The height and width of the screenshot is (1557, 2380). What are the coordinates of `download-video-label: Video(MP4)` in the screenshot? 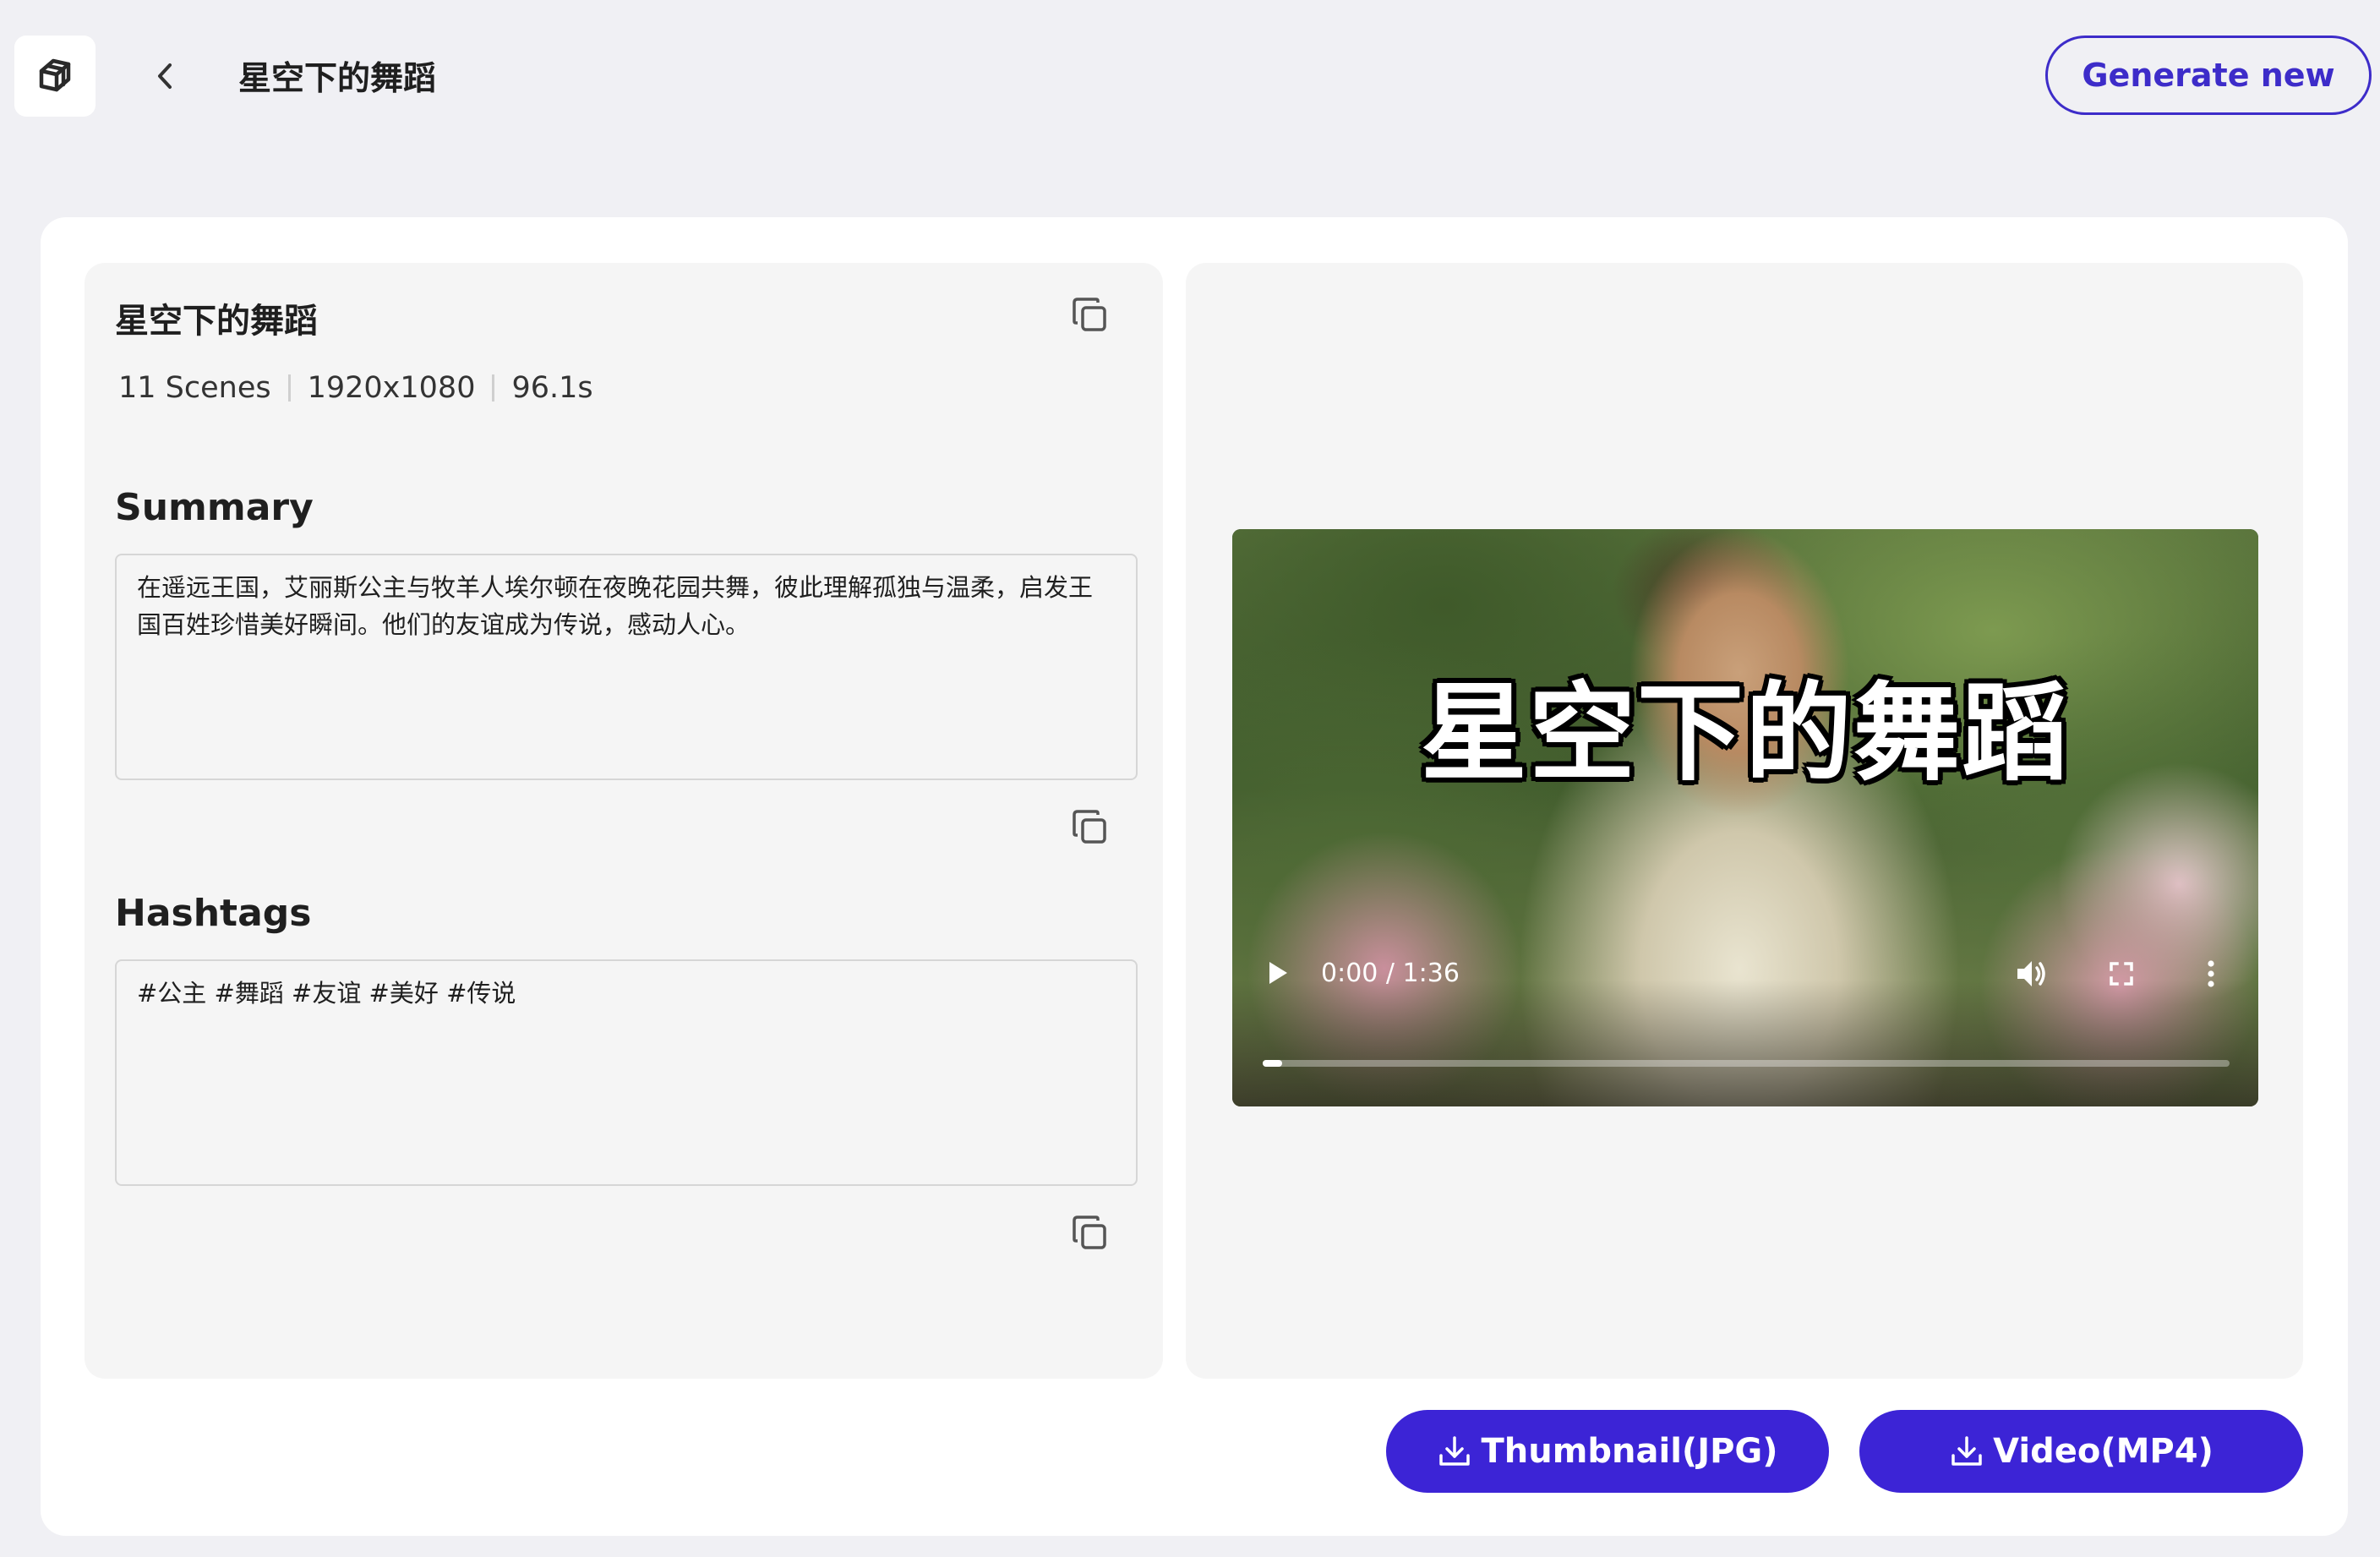 It's located at (2103, 1451).